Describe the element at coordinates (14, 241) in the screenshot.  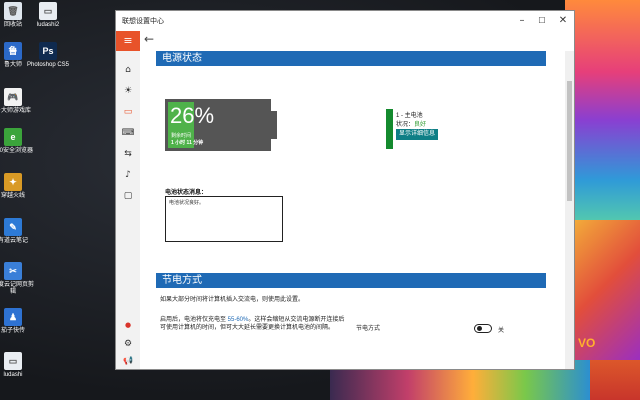
I see `desktop-icon-label: 有道云笔记` at that location.